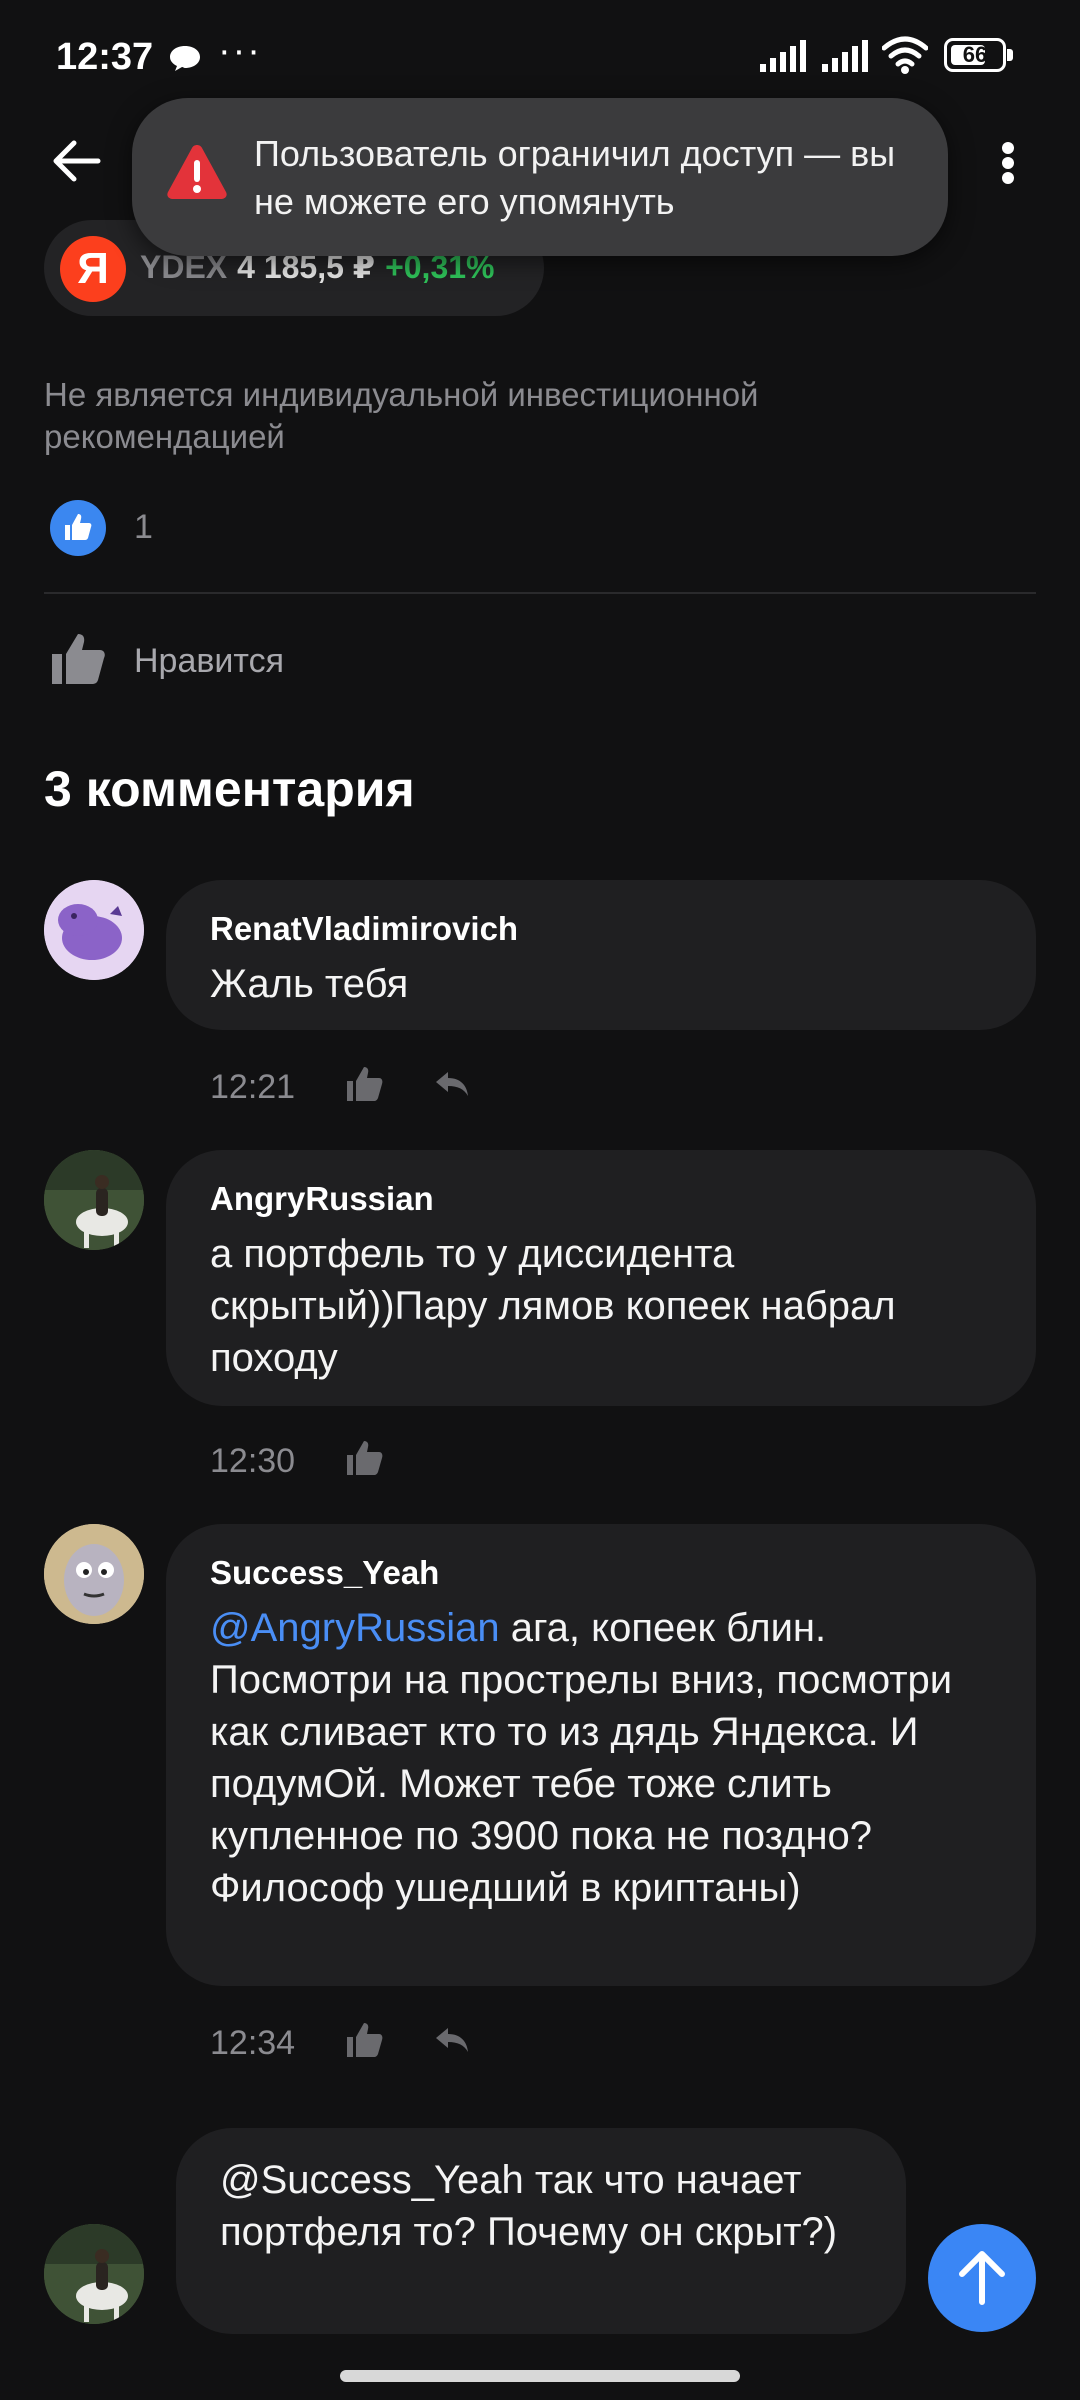 The width and height of the screenshot is (1080, 2400). Describe the element at coordinates (322, 1199) in the screenshot. I see `comment-author: AngryRussian` at that location.